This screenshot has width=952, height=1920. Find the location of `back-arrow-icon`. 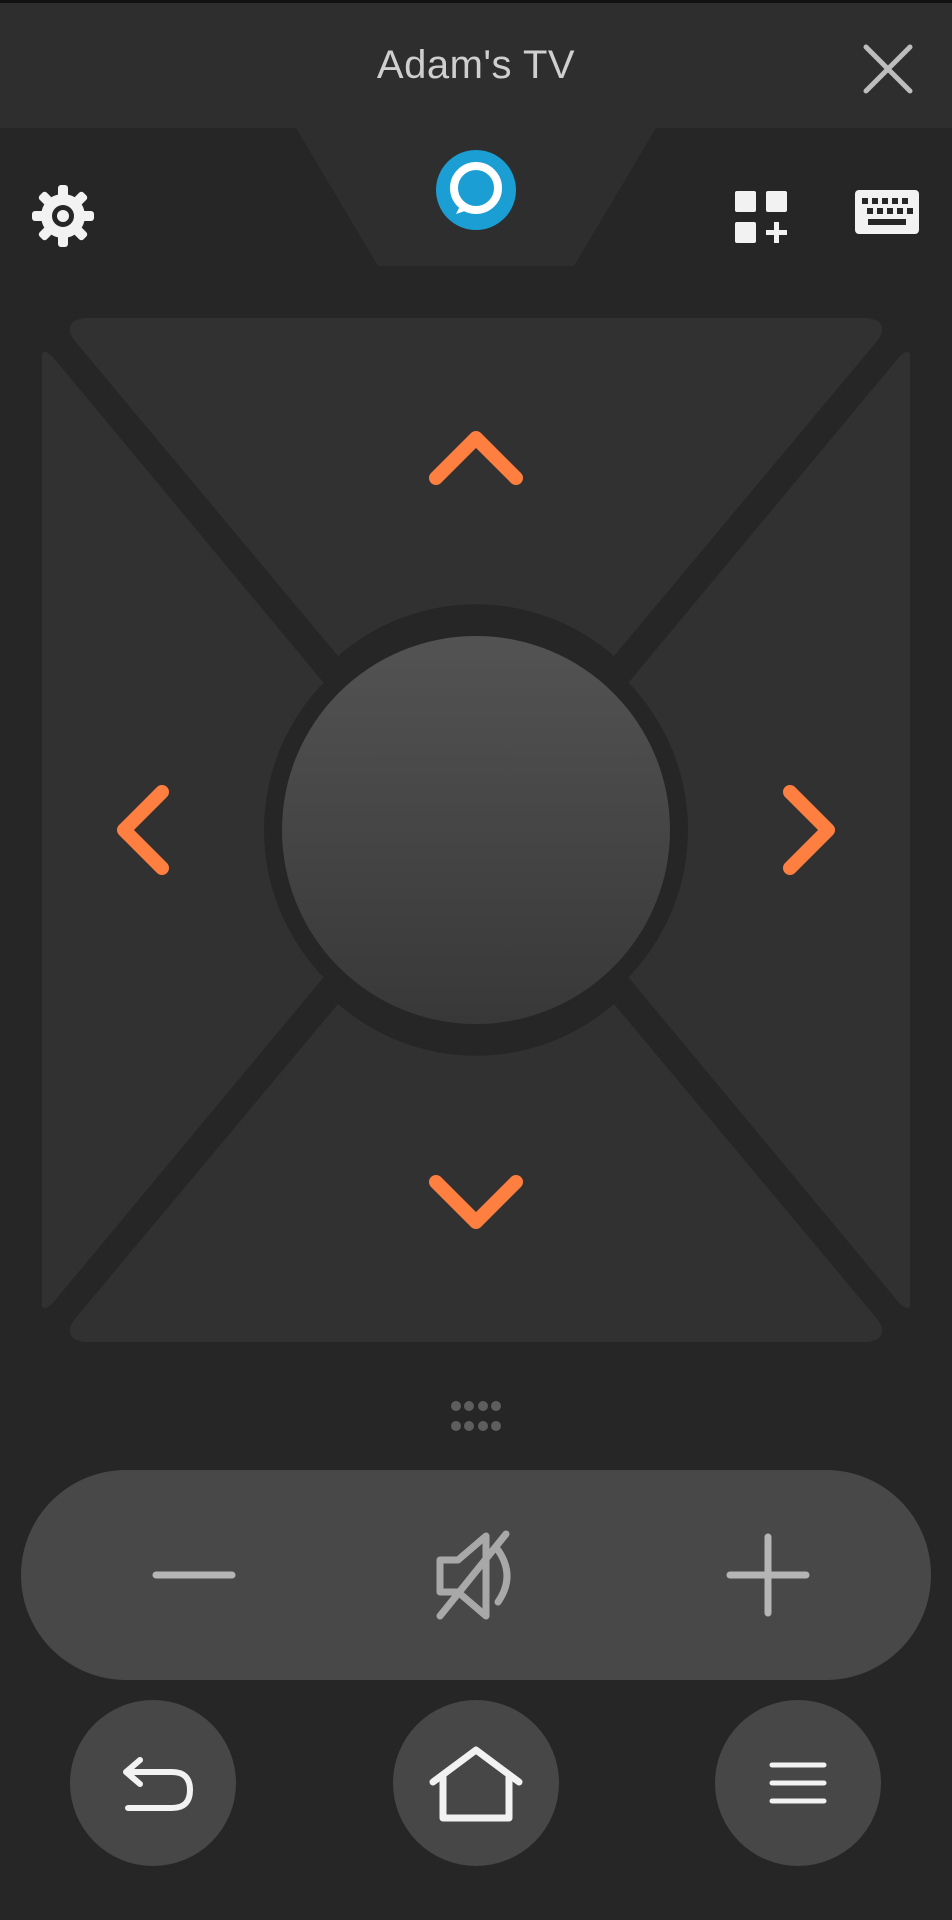

back-arrow-icon is located at coordinates (158, 1784).